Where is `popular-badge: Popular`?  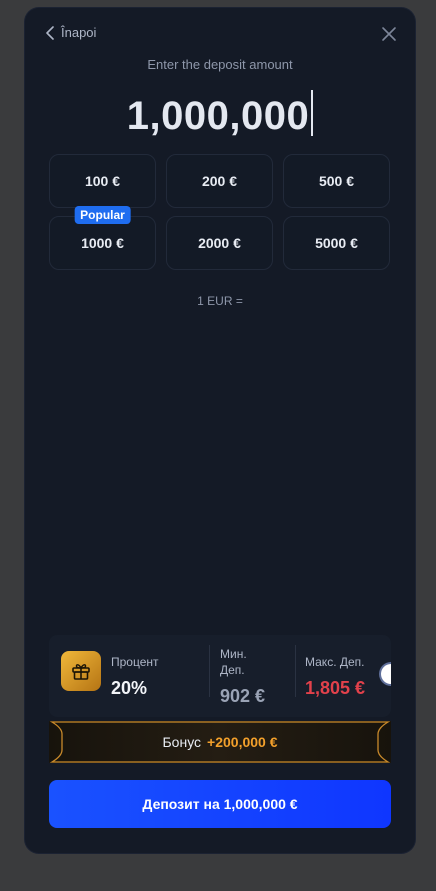 popular-badge: Popular is located at coordinates (102, 215).